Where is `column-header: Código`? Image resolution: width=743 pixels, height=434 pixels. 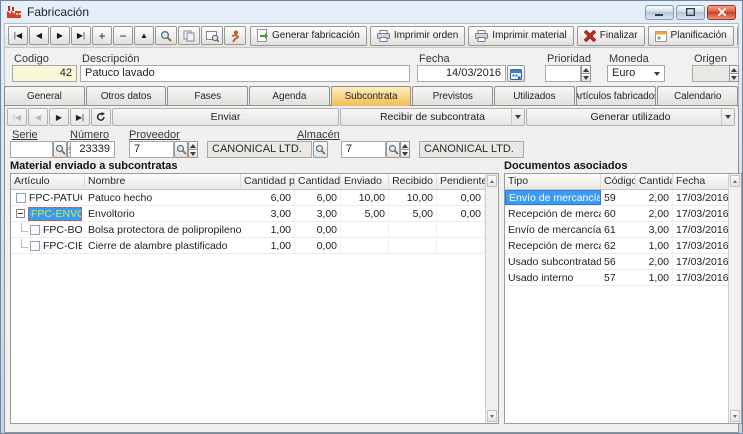
column-header: Código is located at coordinates (618, 181).